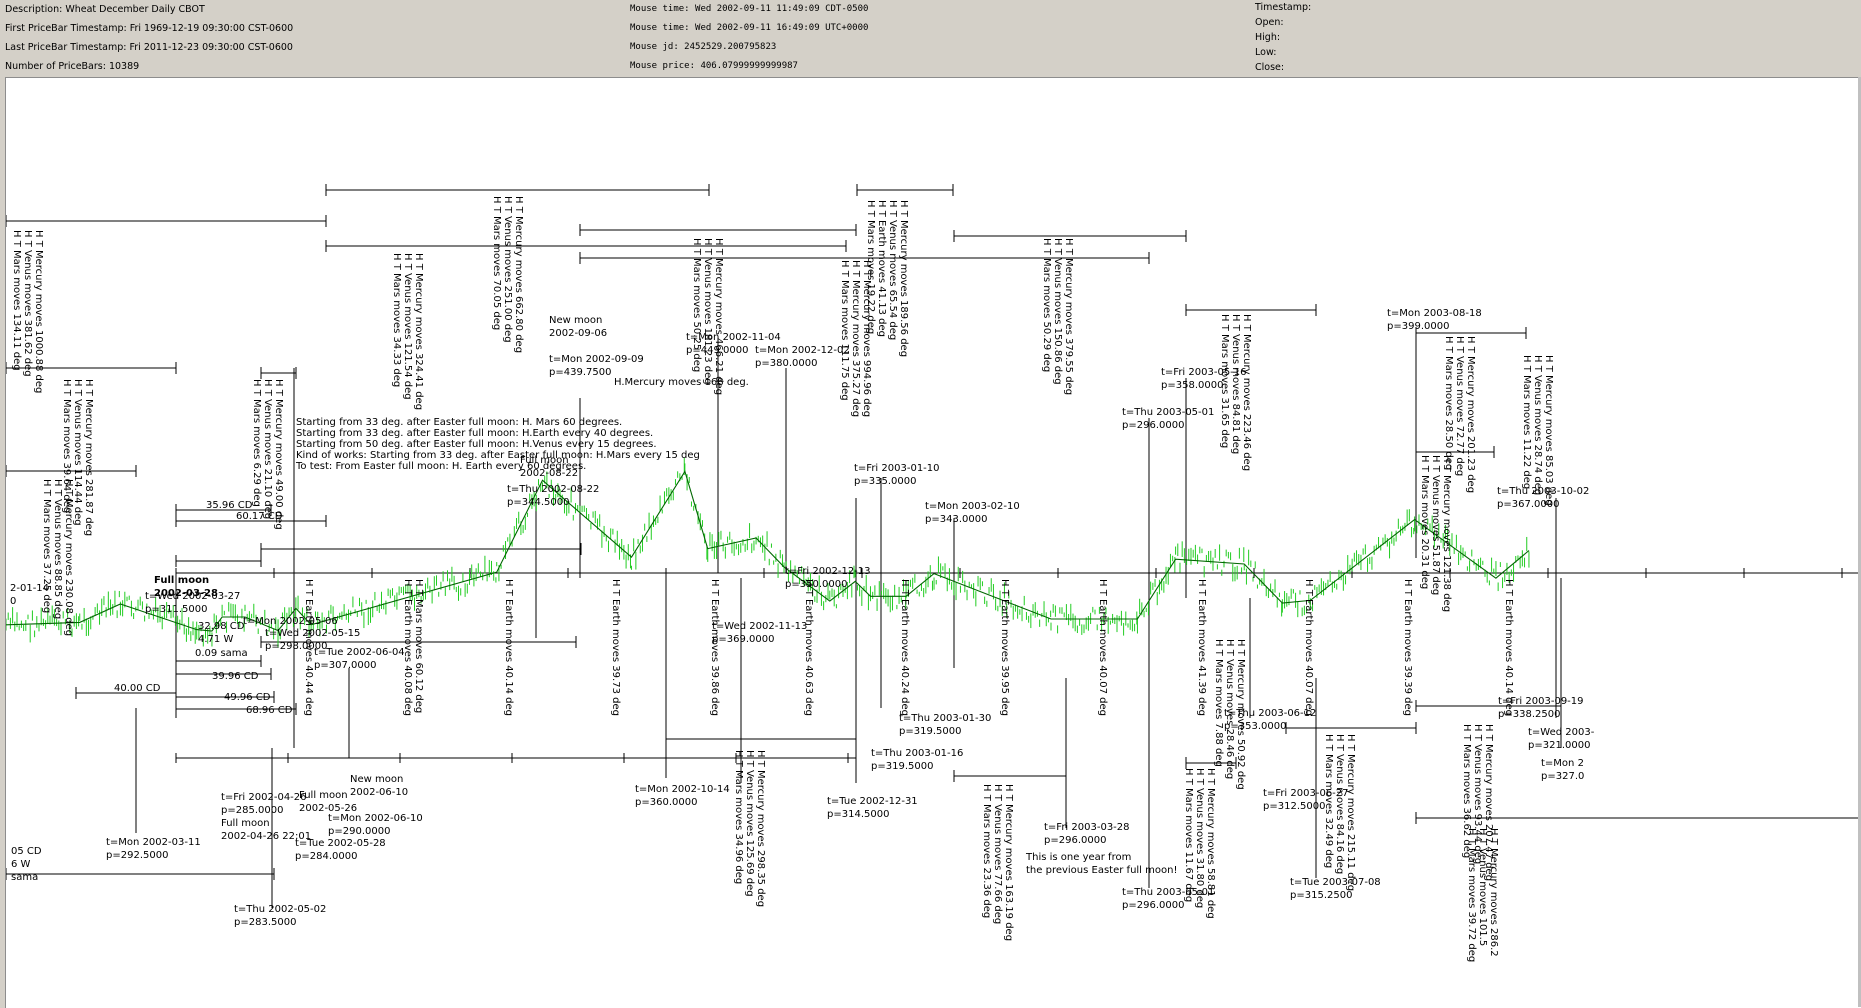 This screenshot has height=1008, width=1861. What do you see at coordinates (749, 823) in the screenshot?
I see `vertical-planet-label: H T Venus moves 125.69 deg` at bounding box center [749, 823].